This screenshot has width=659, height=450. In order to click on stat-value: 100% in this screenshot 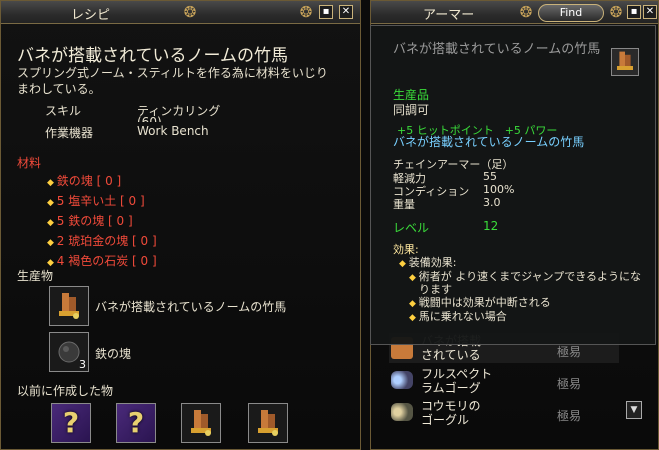, I will do `click(499, 189)`.